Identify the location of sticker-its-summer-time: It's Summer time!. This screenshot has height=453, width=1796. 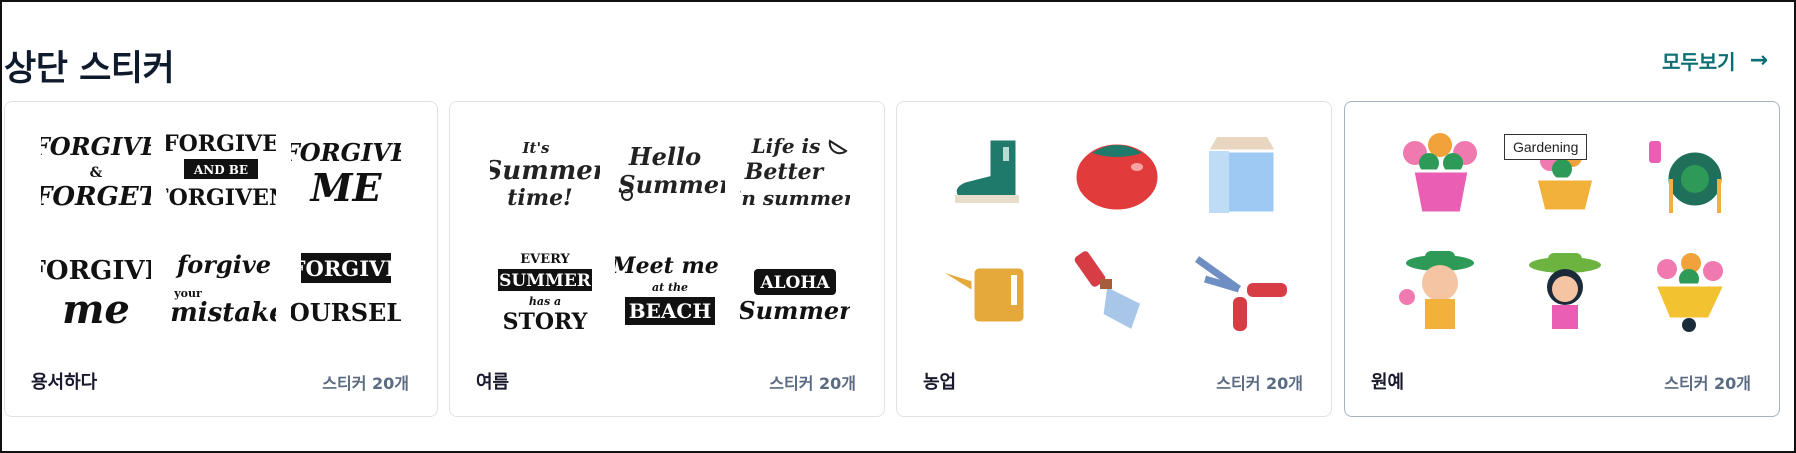
(545, 172).